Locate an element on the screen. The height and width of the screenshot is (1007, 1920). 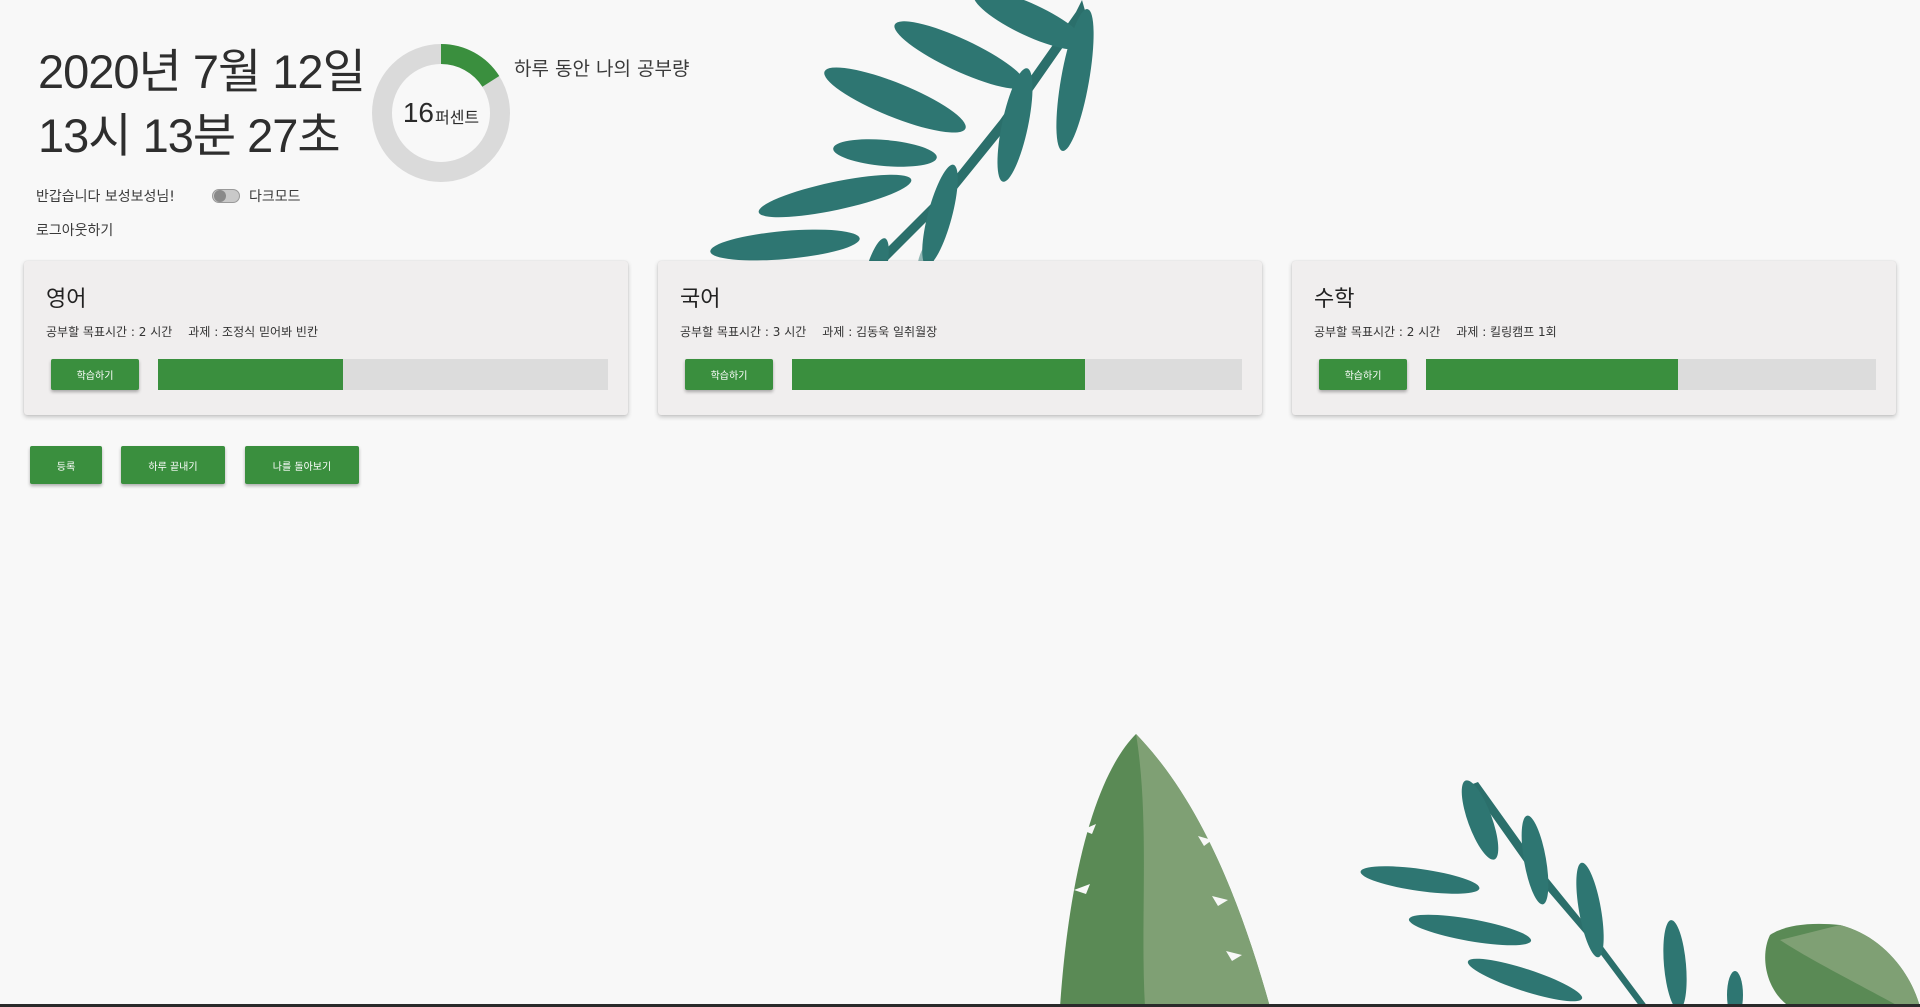
subject-title: 국어 is located at coordinates (700, 299).